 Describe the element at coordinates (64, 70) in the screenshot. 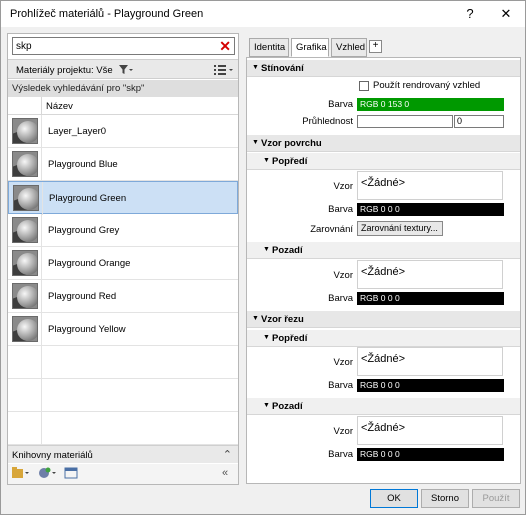

I see `project-materials-label: Materiály projektu: Vše` at that location.